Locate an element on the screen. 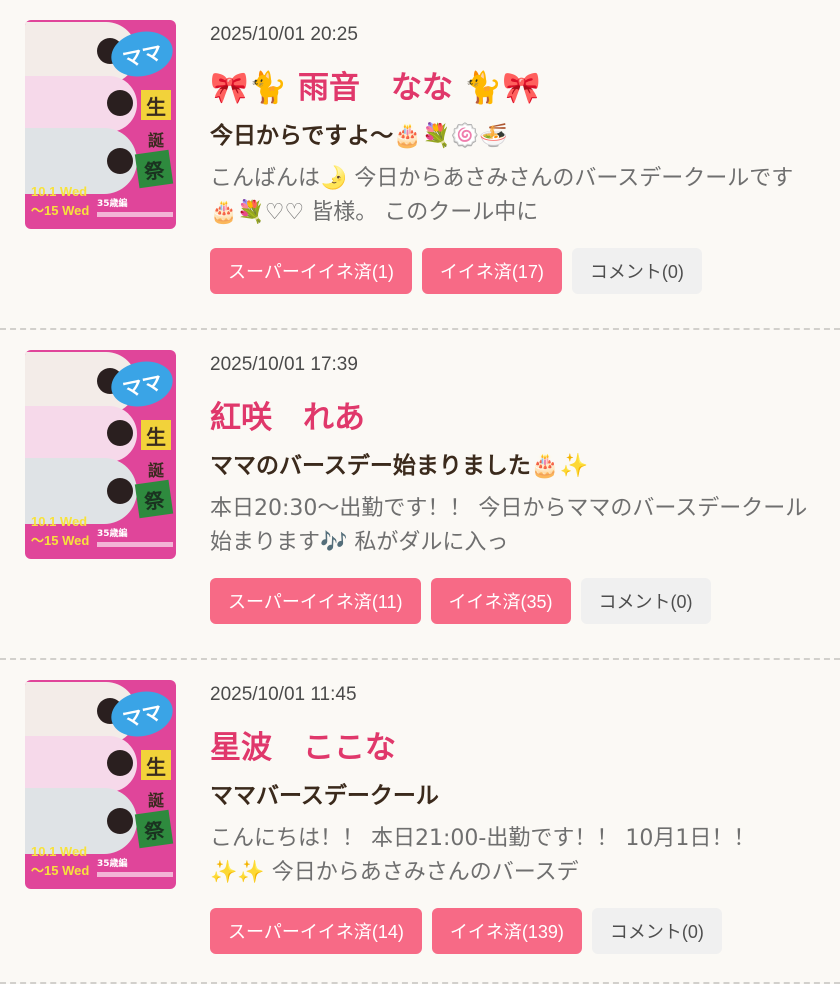 This screenshot has width=840, height=984. post-actions: スーパーイイネ済(14) イイネ済(139) コメント(0) is located at coordinates (466, 931).